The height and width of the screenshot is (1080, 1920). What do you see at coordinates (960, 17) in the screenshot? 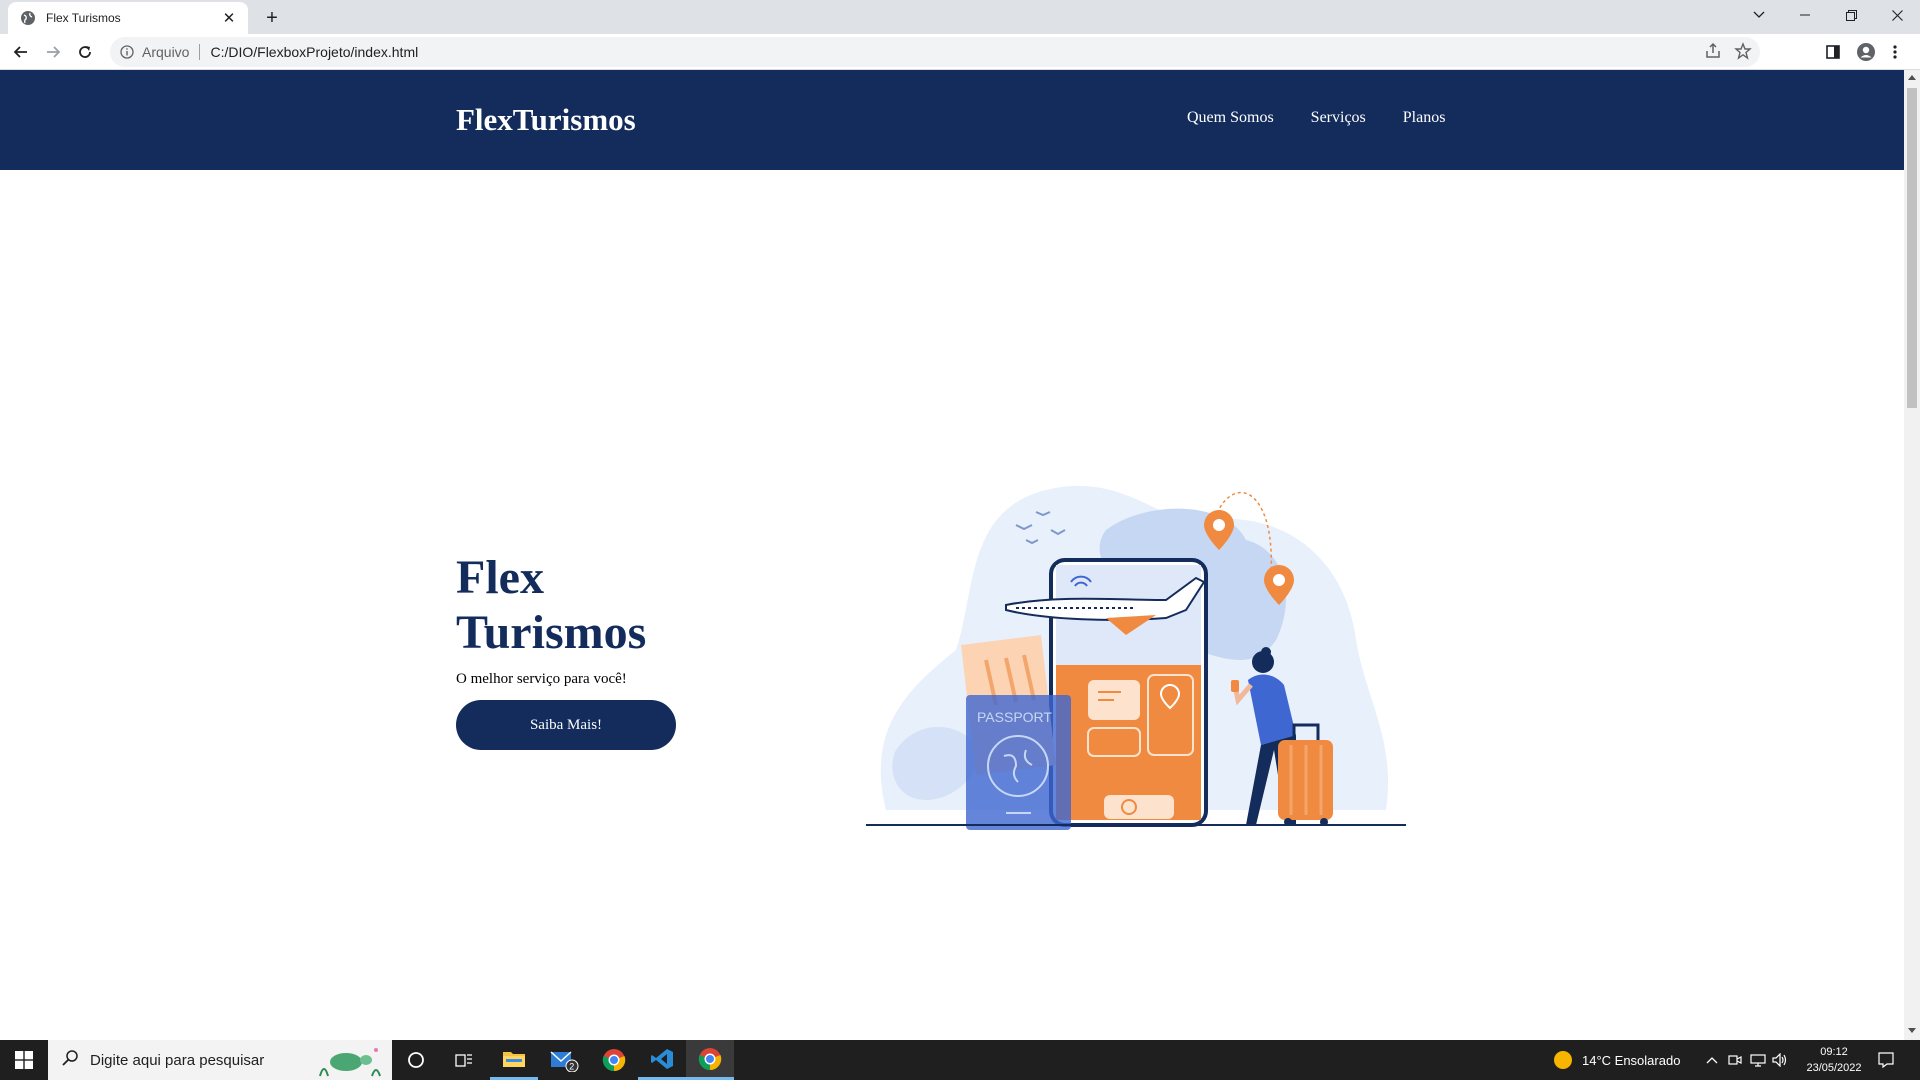
I see `browser-tabstrip: Flex Turismos ✕ +` at bounding box center [960, 17].